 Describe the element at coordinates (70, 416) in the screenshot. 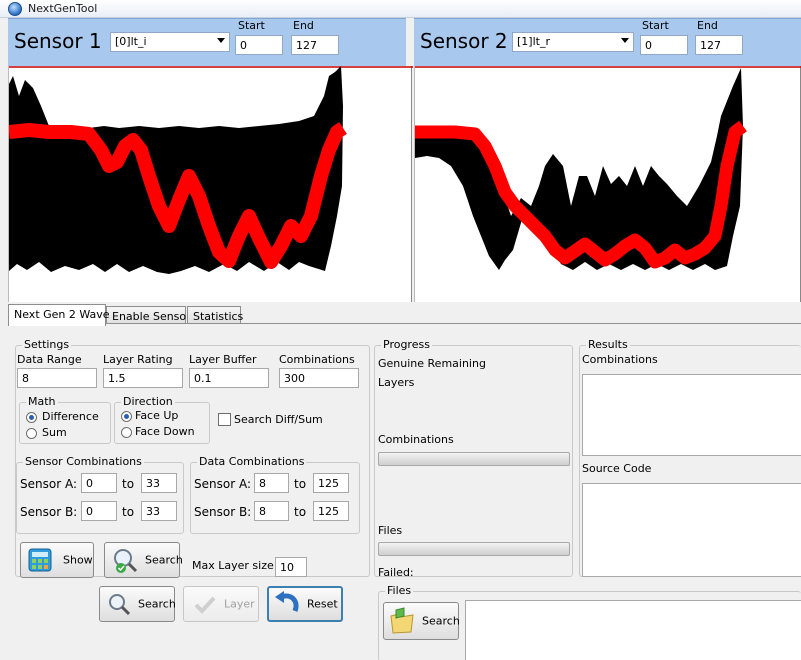

I see `math-difference-label: Difference` at that location.